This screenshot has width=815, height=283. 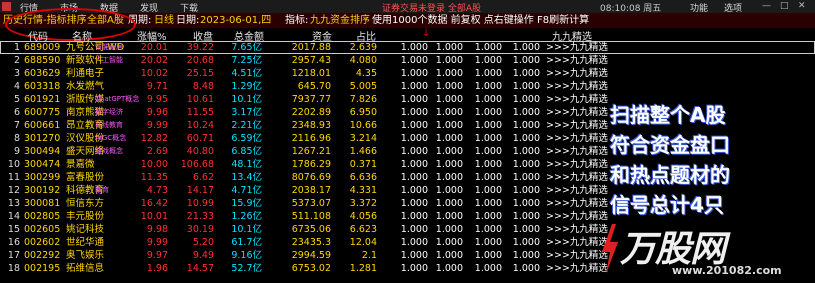 I want to click on period-value: 日线, so click(x=164, y=20).